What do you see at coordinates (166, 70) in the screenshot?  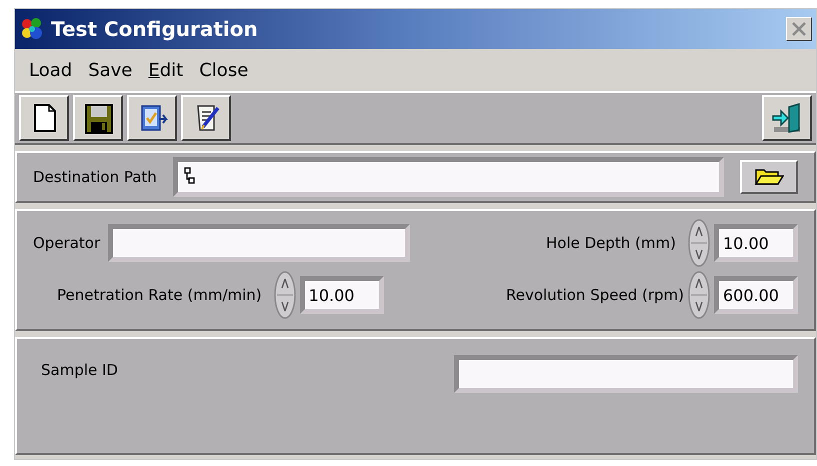 I see `menu-item: Edit` at bounding box center [166, 70].